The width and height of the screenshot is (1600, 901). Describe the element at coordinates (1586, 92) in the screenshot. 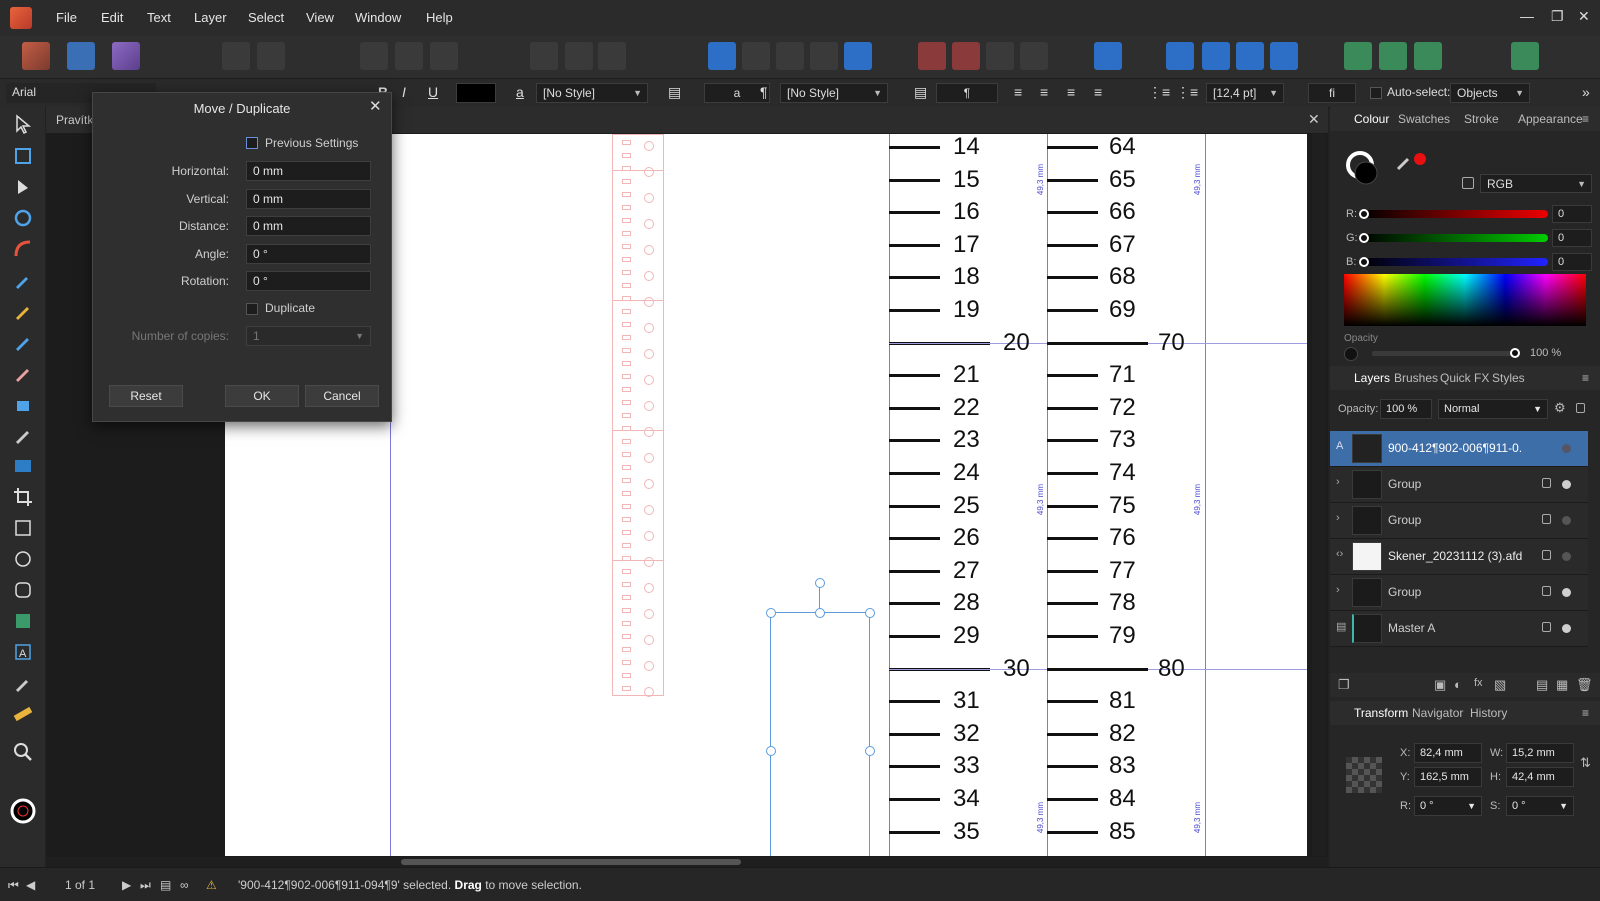

I see `overflow-icon: »` at that location.